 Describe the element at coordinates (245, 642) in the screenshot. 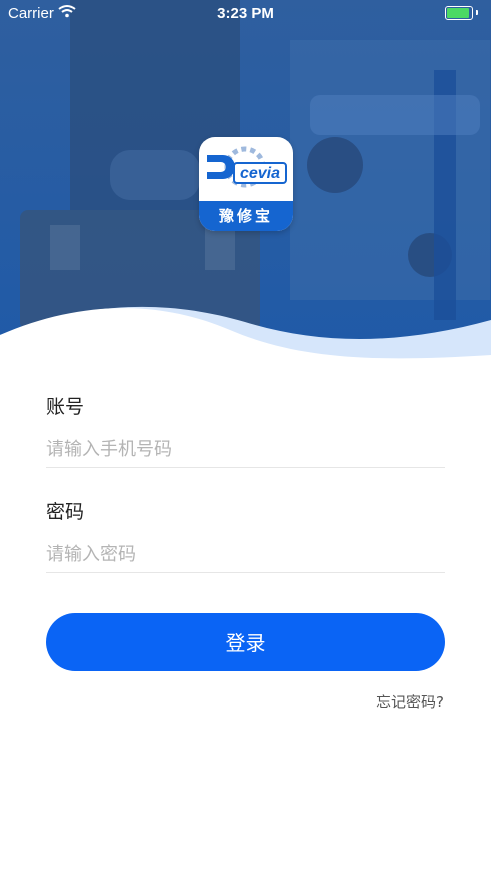

I see `login-button: 登录` at that location.